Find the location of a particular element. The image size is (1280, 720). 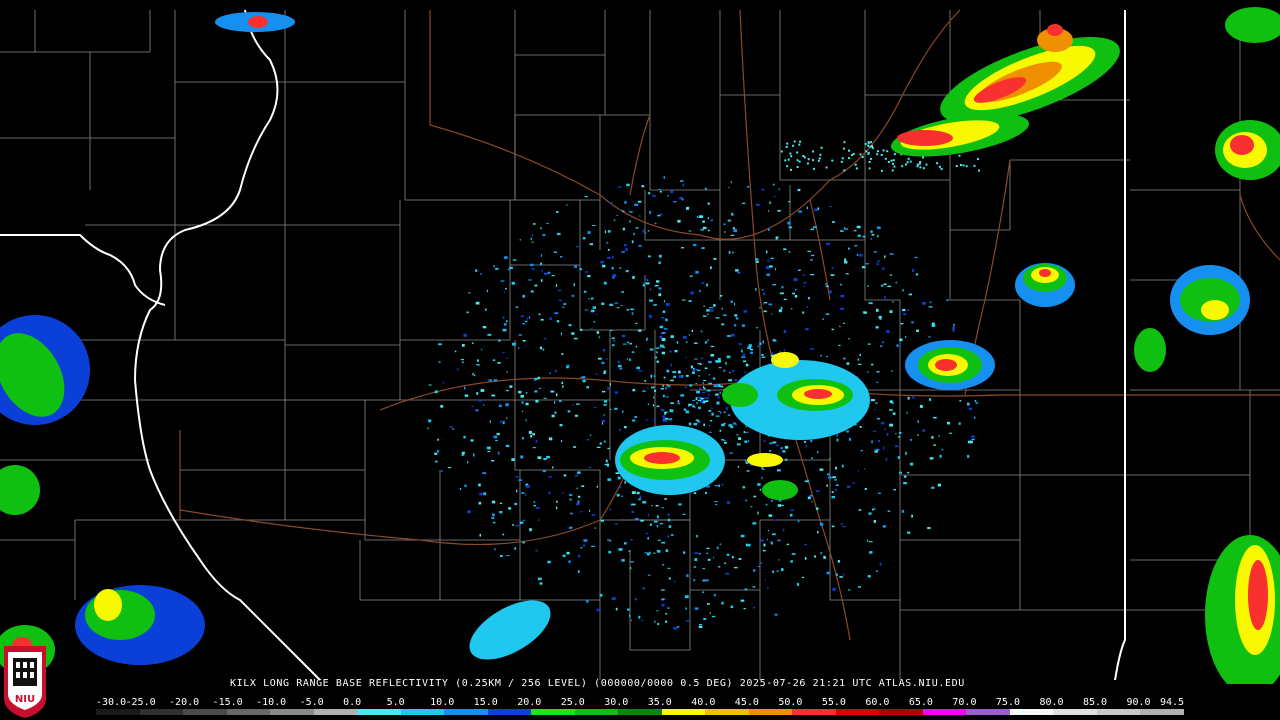

svg-text: NIU is located at coordinates (25, 699).